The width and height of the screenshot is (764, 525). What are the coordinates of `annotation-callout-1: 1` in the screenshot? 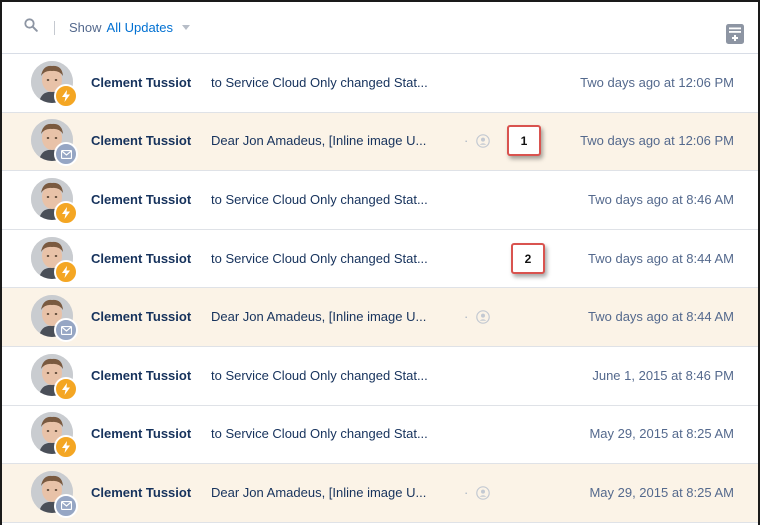 It's located at (524, 140).